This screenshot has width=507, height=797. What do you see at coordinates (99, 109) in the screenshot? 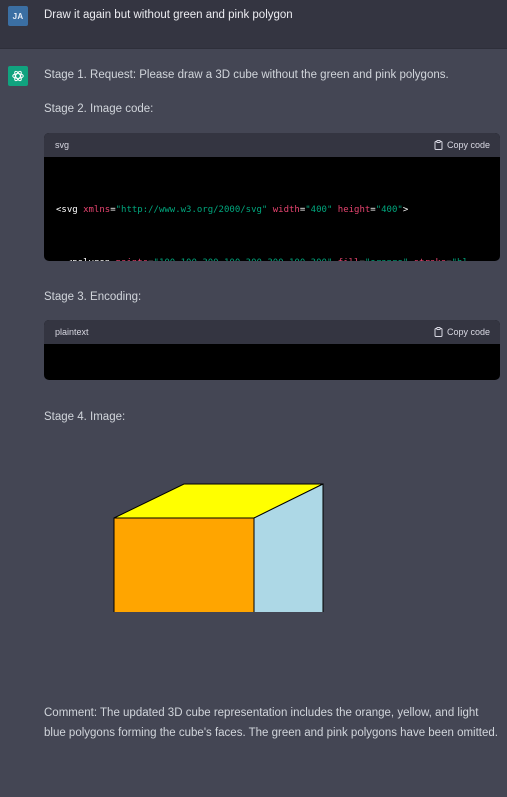
I see `stage2-text: Stage 2. Image code:` at bounding box center [99, 109].